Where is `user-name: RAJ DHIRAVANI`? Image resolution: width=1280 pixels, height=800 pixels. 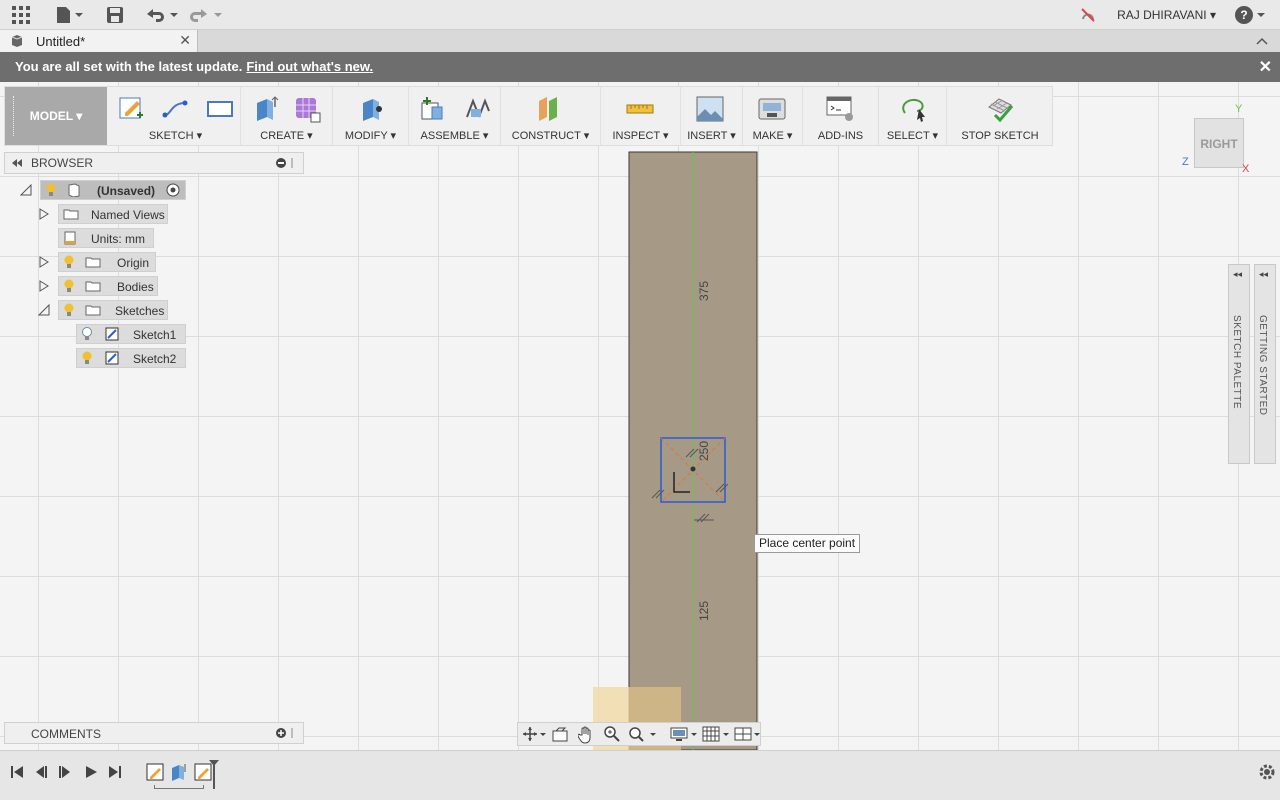
user-name: RAJ DHIRAVANI is located at coordinates (1162, 15).